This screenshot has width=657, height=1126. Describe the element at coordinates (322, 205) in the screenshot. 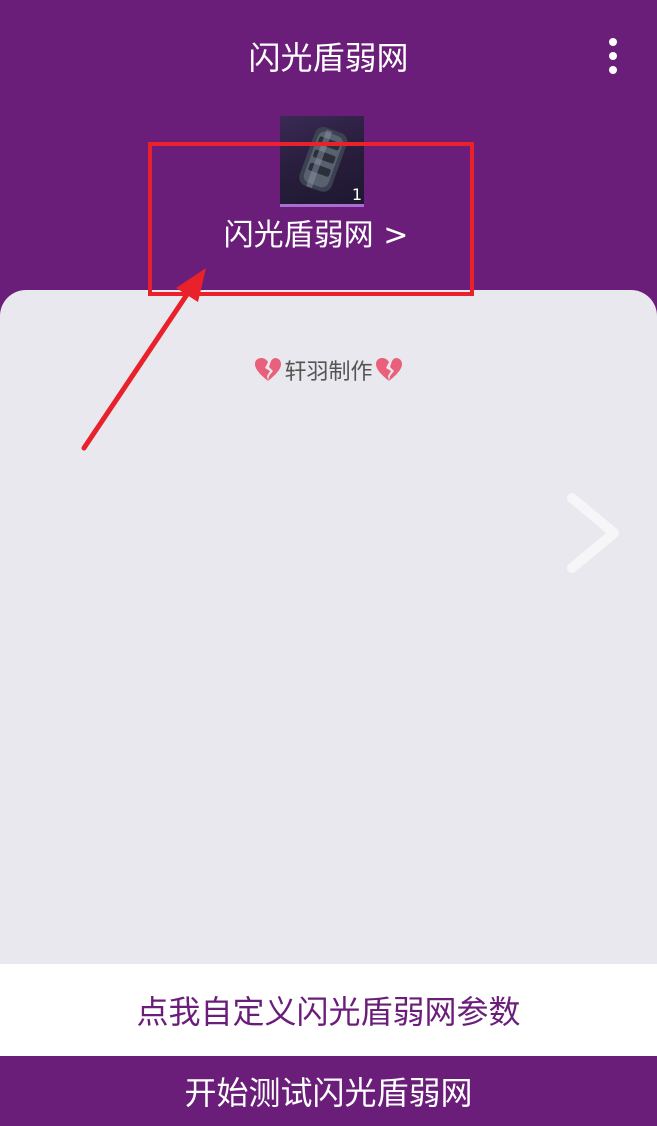

I see `item-underline` at that location.